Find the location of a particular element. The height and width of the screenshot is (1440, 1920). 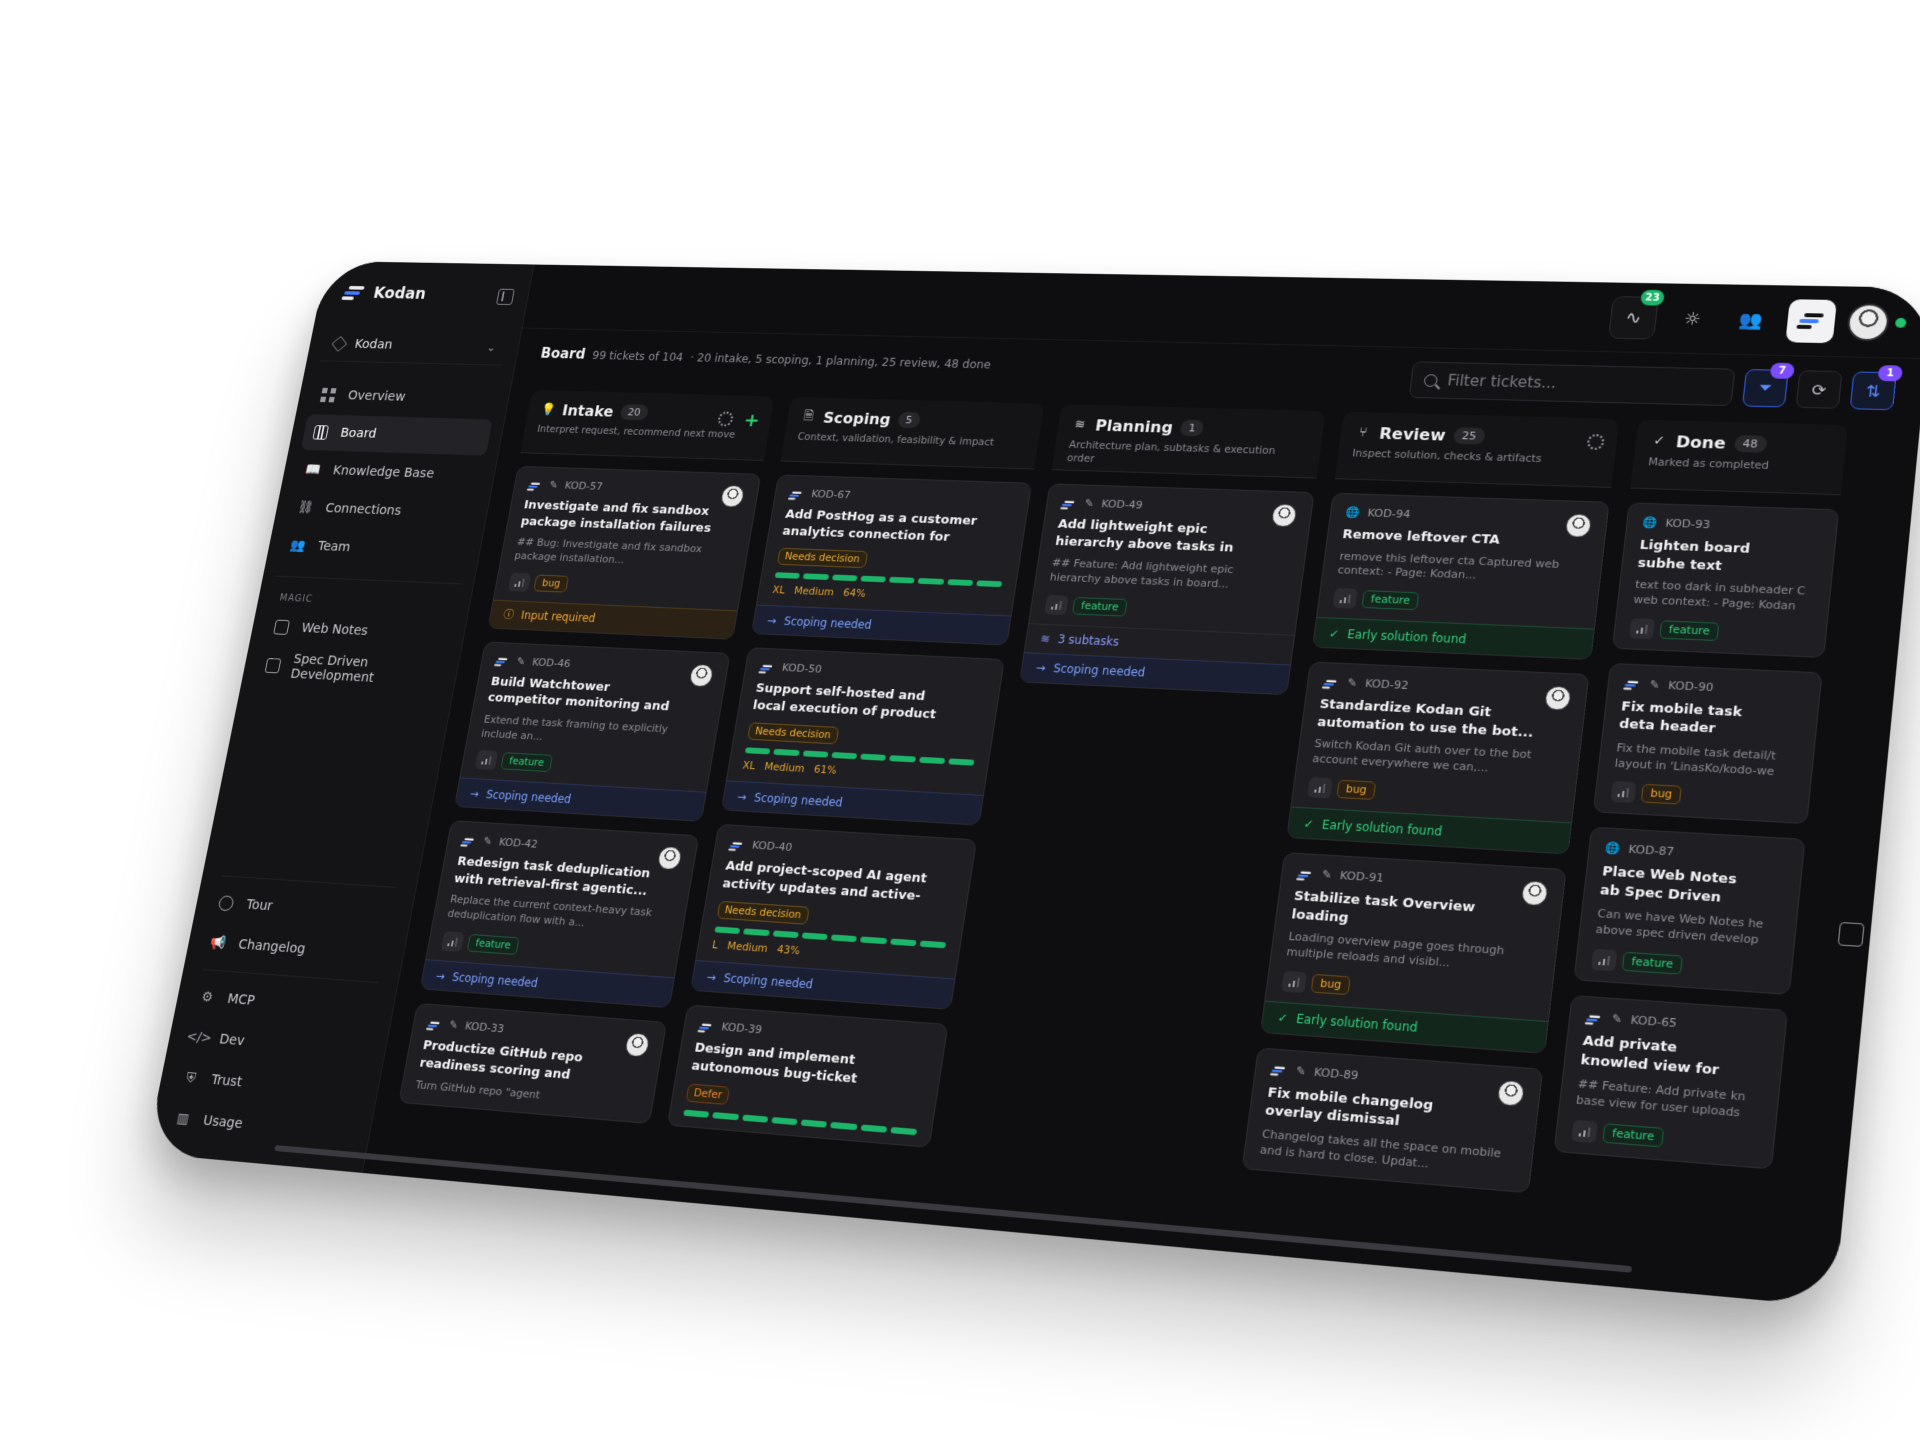

sidebar-item-spec-driven-development: Spec Driven Development is located at coordinates (351, 670).